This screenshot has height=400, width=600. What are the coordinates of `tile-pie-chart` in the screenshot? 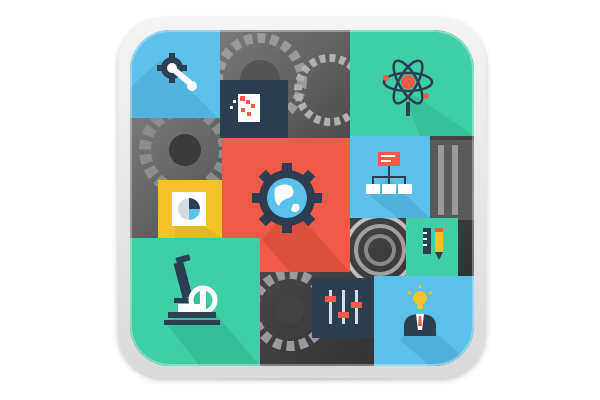 It's located at (190, 209).